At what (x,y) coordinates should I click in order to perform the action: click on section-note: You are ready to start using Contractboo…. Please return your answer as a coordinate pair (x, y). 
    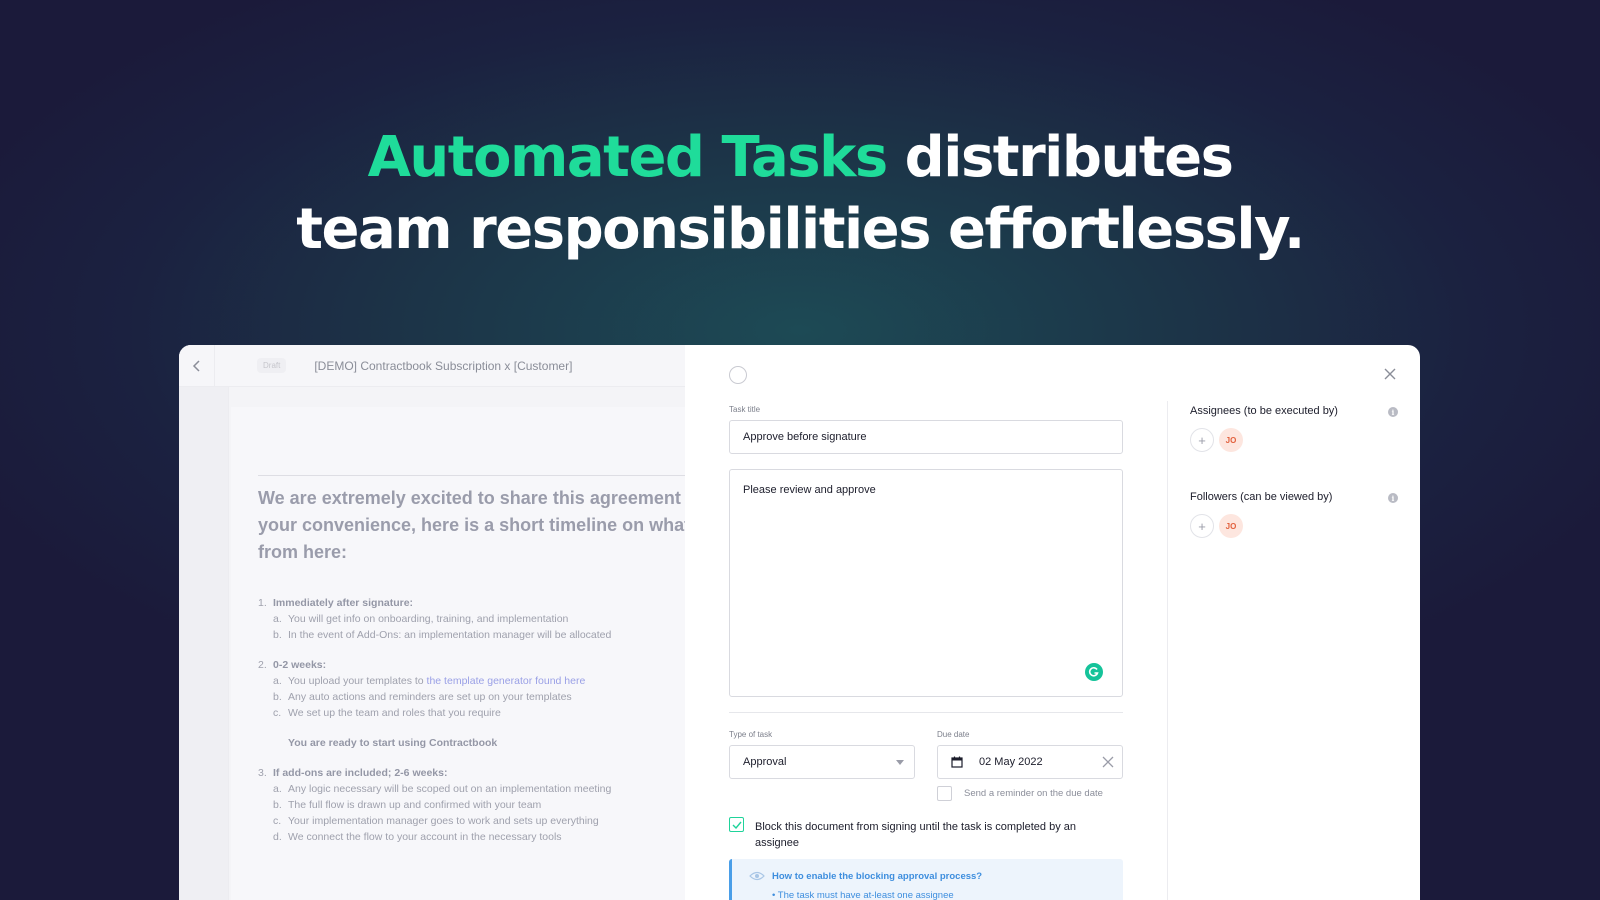
    Looking at the image, I should click on (393, 743).